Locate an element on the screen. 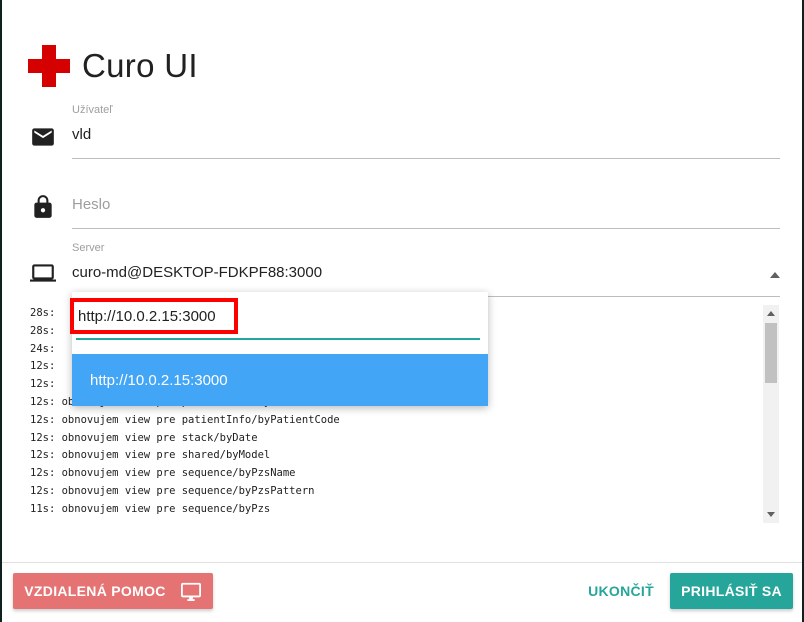 The width and height of the screenshot is (804, 622). red-cross-logo-icon is located at coordinates (49, 66).